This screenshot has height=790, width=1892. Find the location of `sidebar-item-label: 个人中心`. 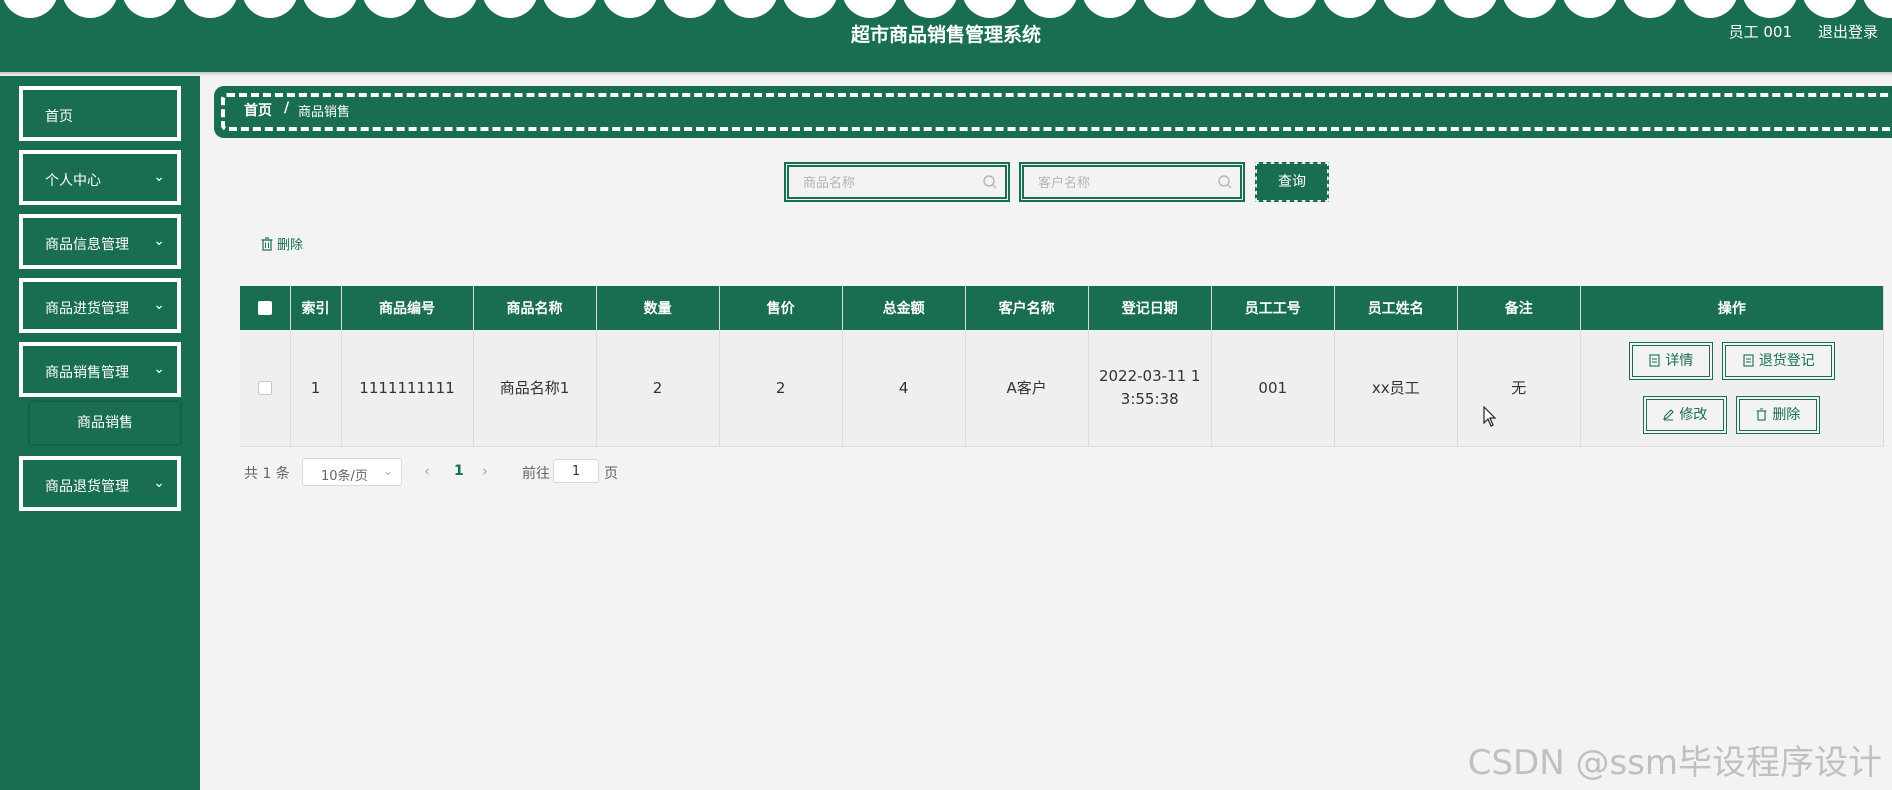

sidebar-item-label: 个人中心 is located at coordinates (73, 181).